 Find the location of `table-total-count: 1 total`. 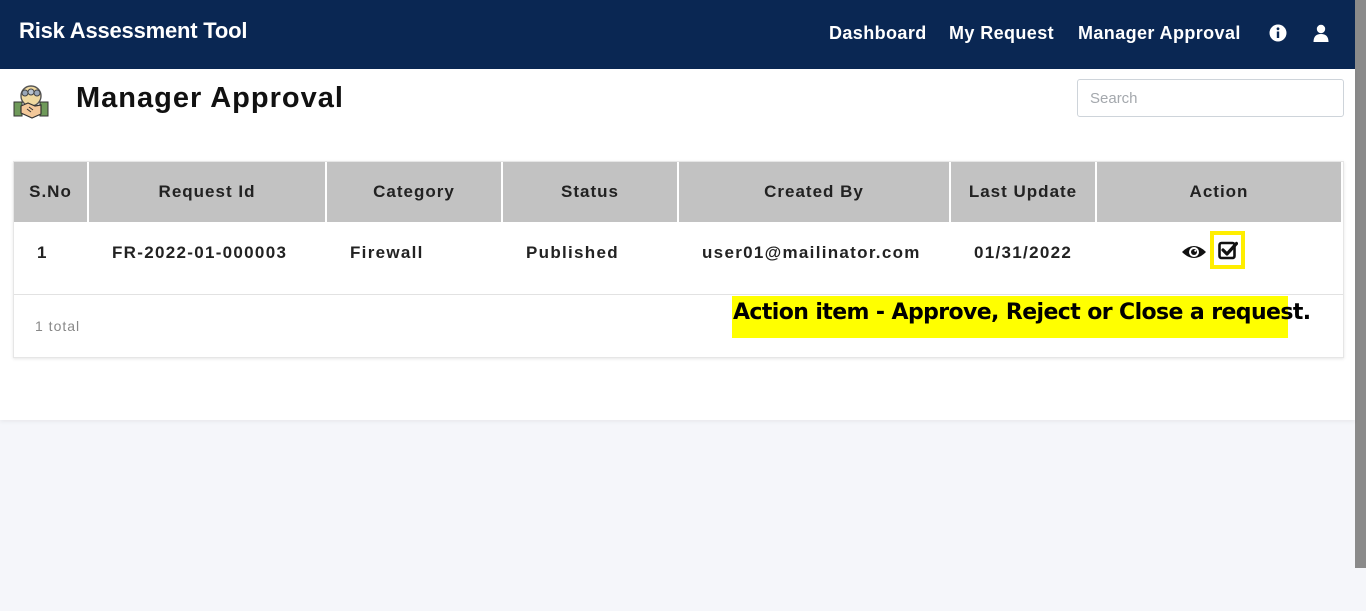

table-total-count: 1 total is located at coordinates (58, 326).